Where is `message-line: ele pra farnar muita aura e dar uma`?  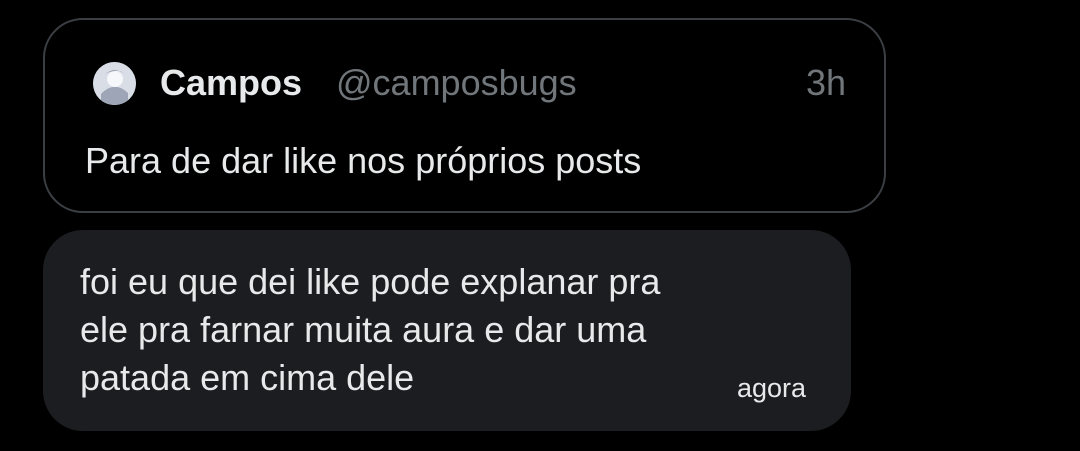
message-line: ele pra farnar muita aura e dar uma is located at coordinates (363, 329).